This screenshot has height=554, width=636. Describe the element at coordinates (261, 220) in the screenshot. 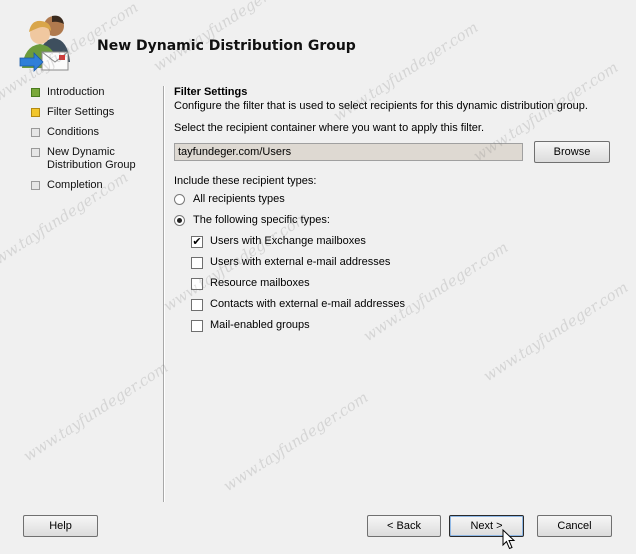

I see `radio-label: The following specific types:` at that location.